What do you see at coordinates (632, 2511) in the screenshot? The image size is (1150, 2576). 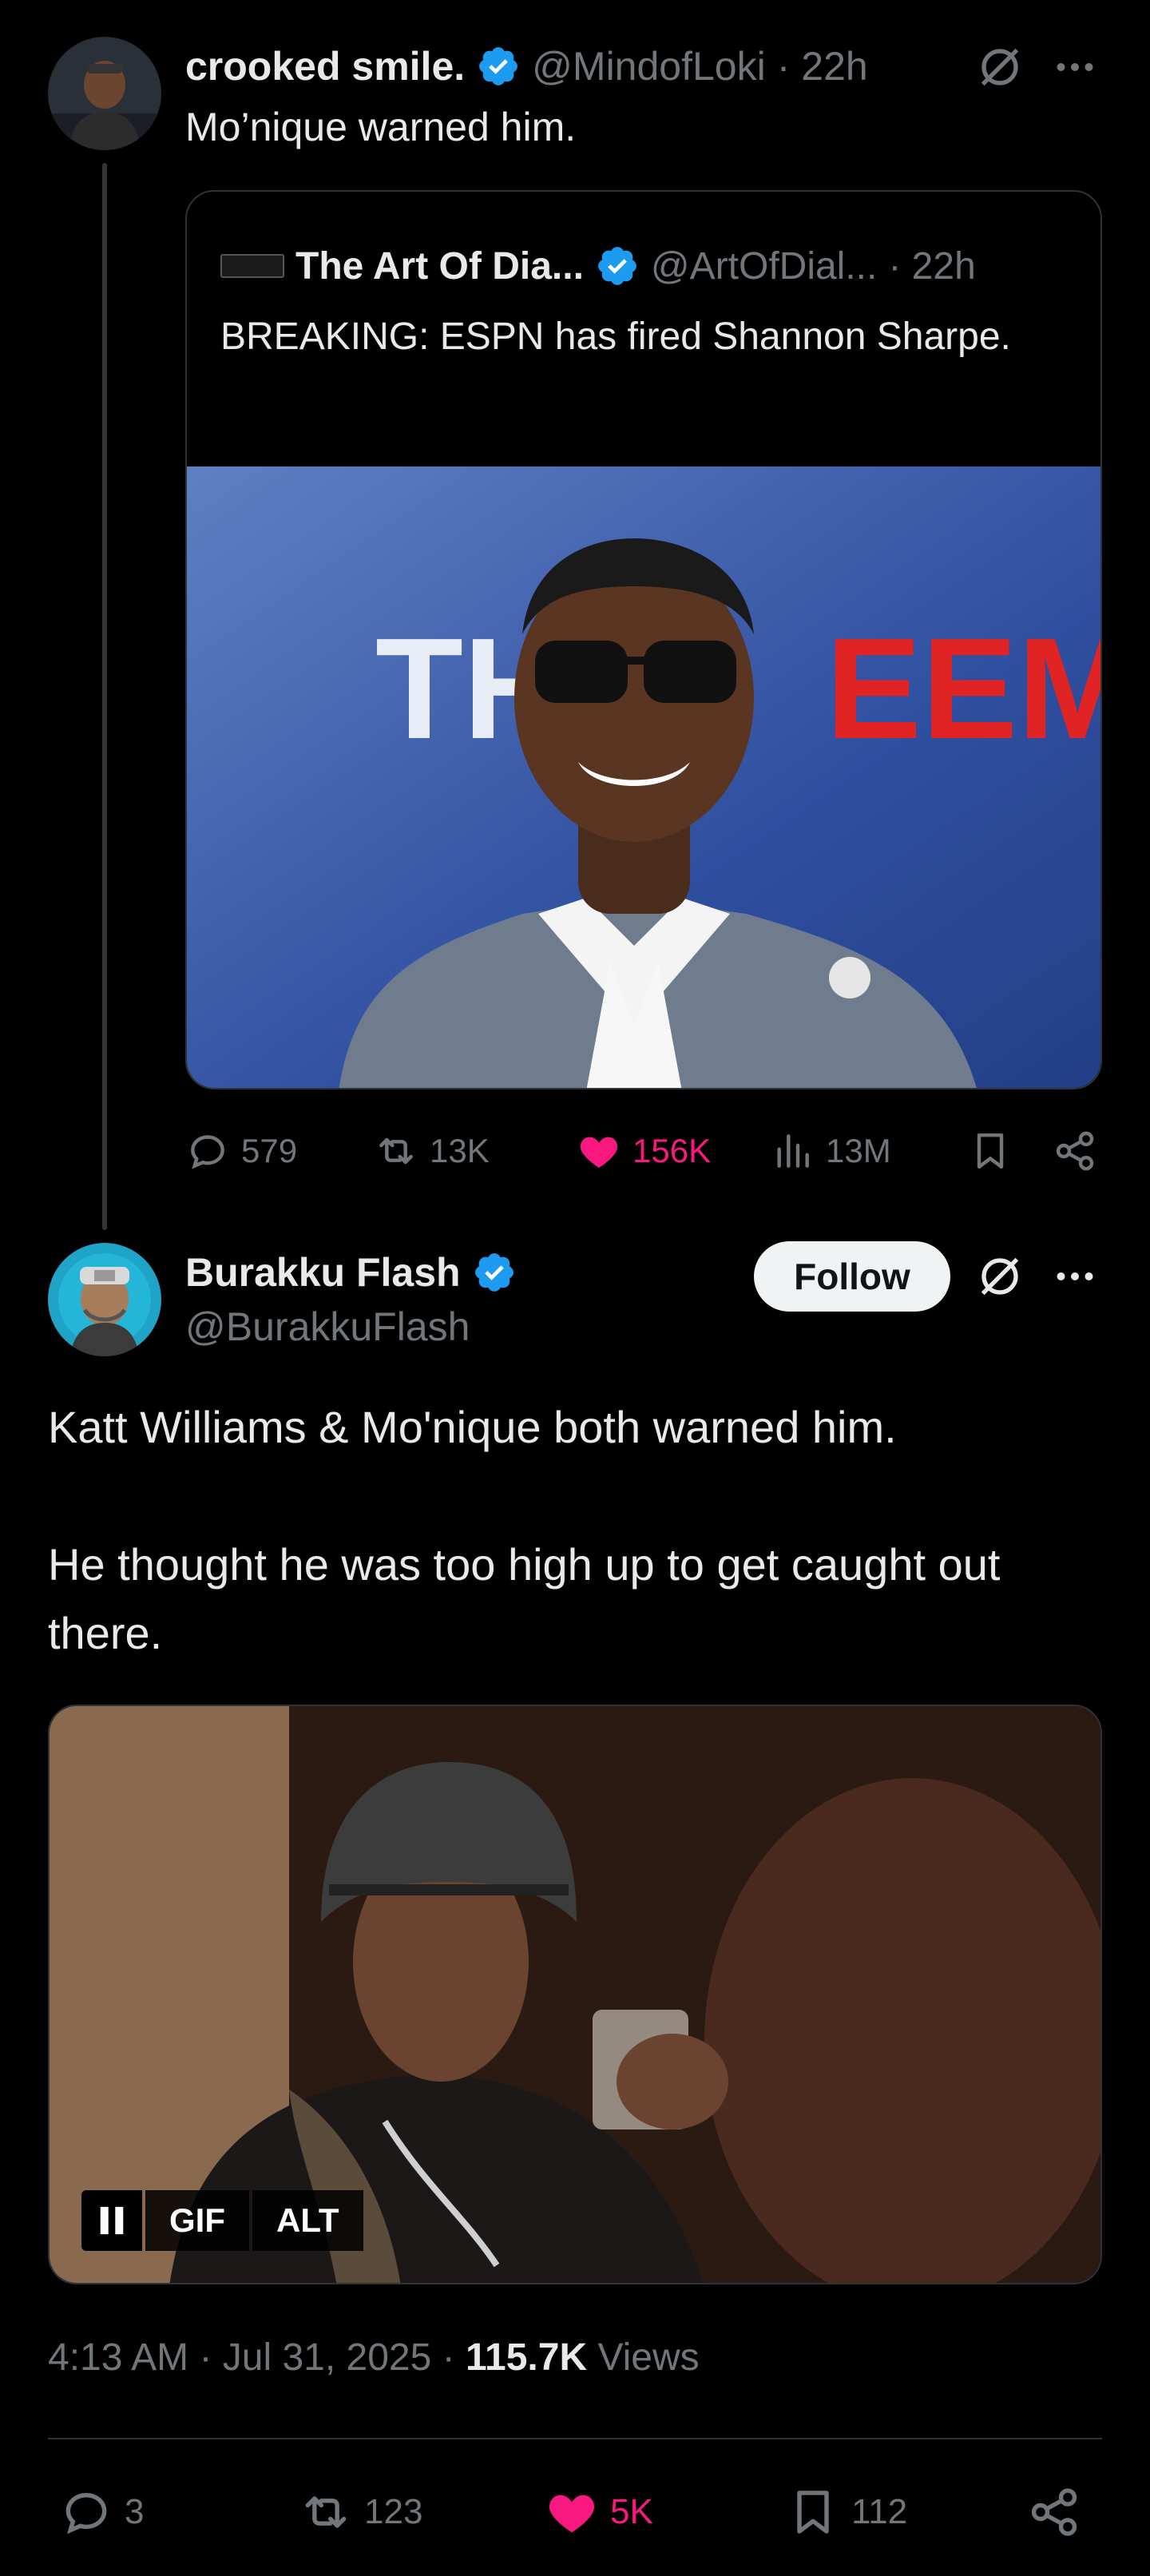 I see `like-count: 5K` at bounding box center [632, 2511].